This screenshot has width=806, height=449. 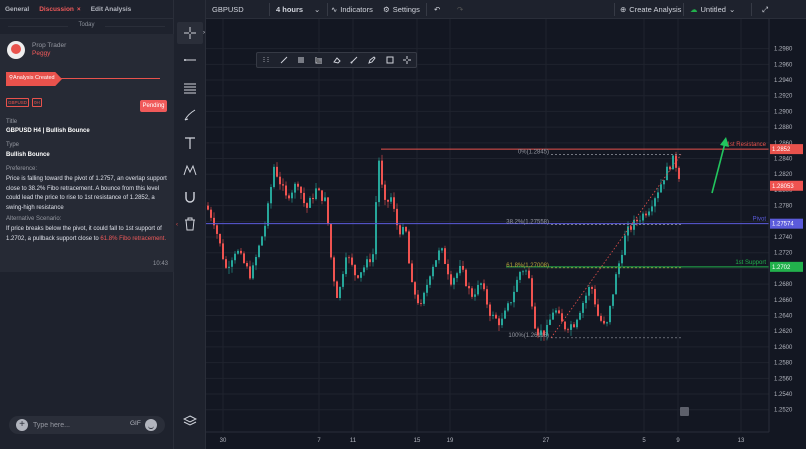 I want to click on settings-button: ⚙ Settings, so click(x=401, y=9).